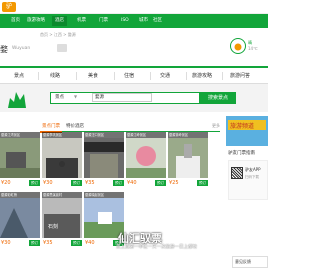 This screenshot has height=272, width=320. What do you see at coordinates (93, 76) in the screenshot?
I see `tab-food: 美食` at bounding box center [93, 76].